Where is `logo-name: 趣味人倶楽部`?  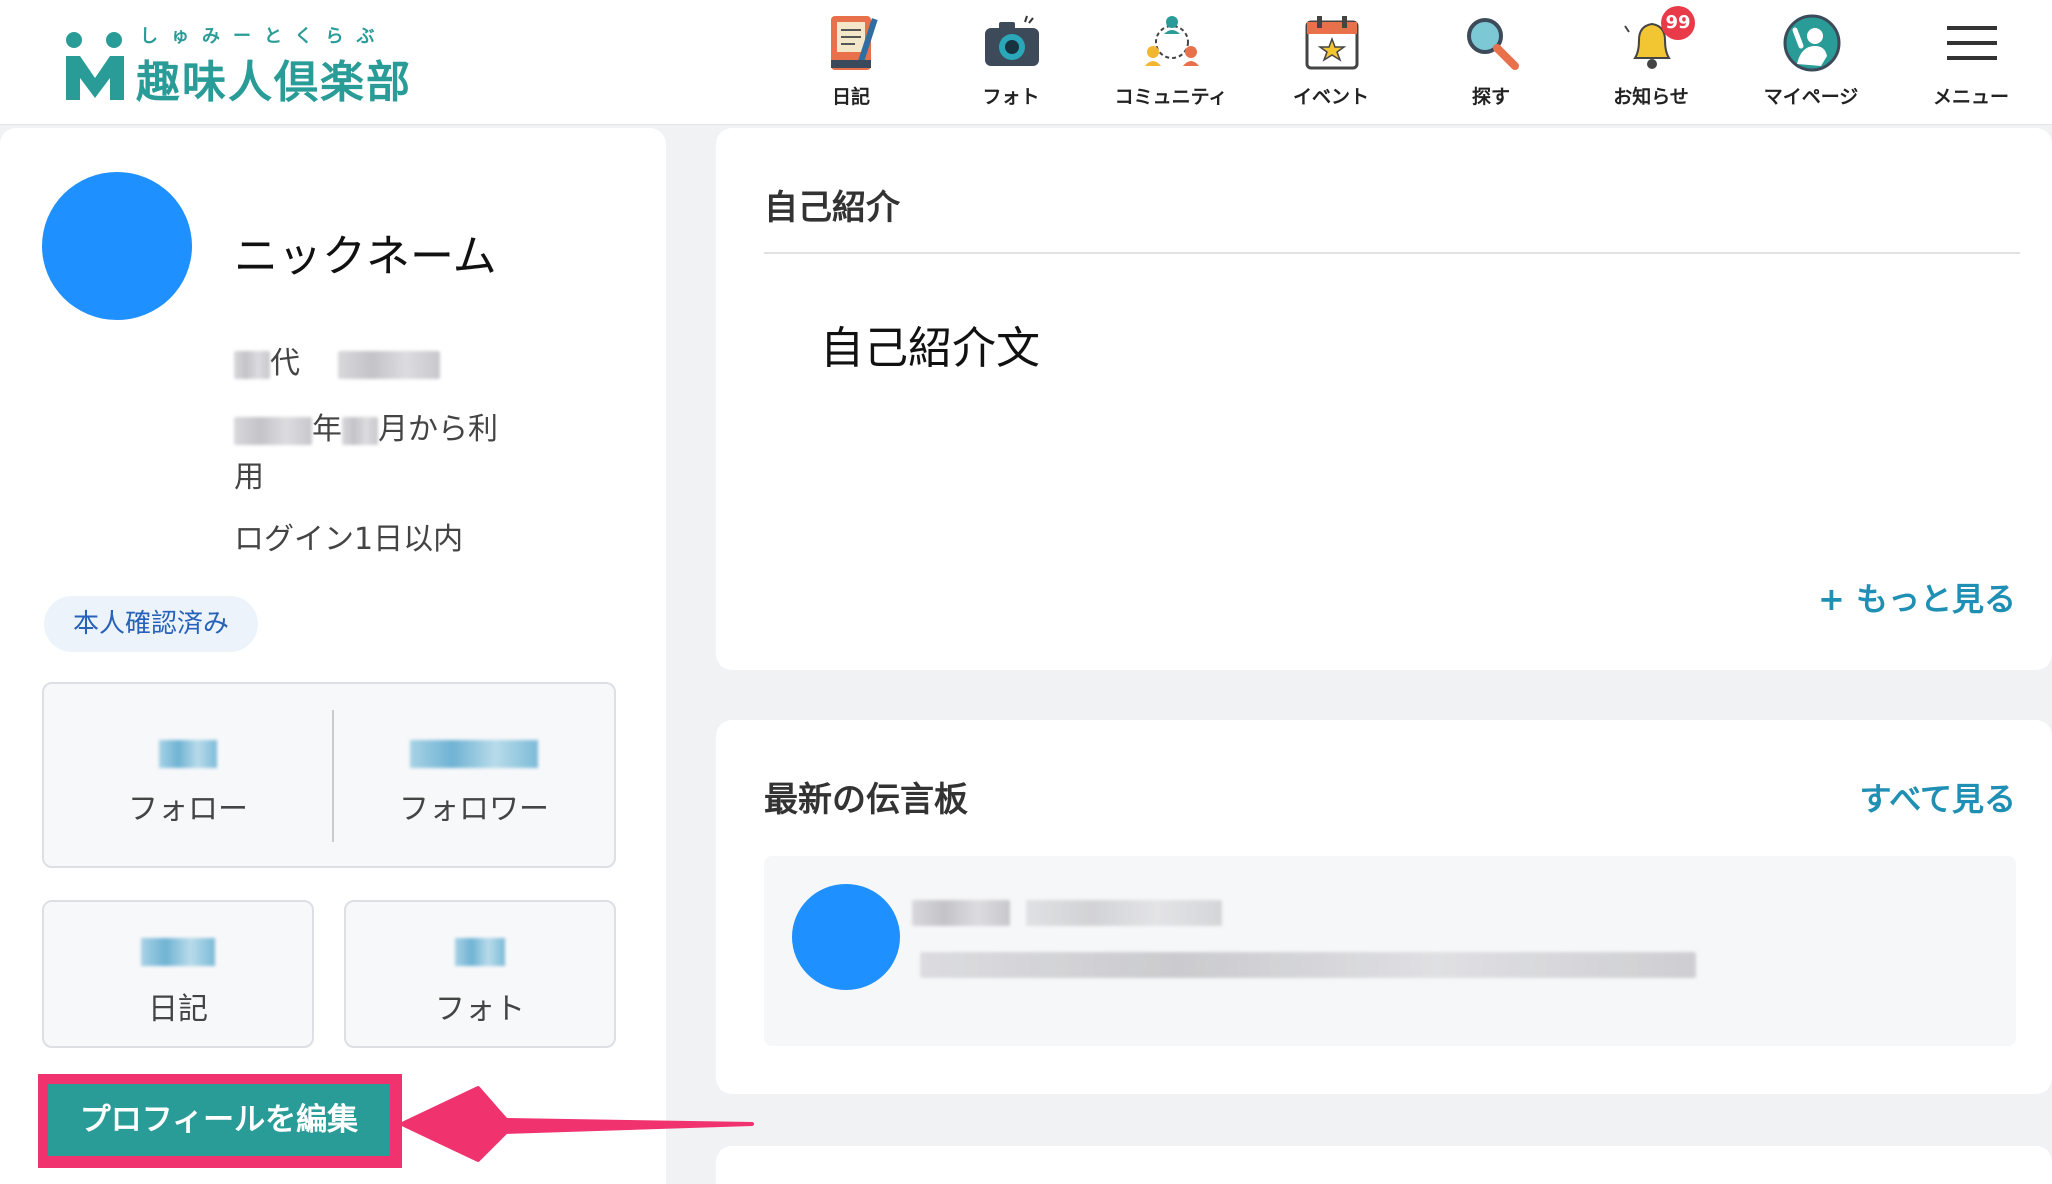
logo-name: 趣味人倶楽部 is located at coordinates (274, 82).